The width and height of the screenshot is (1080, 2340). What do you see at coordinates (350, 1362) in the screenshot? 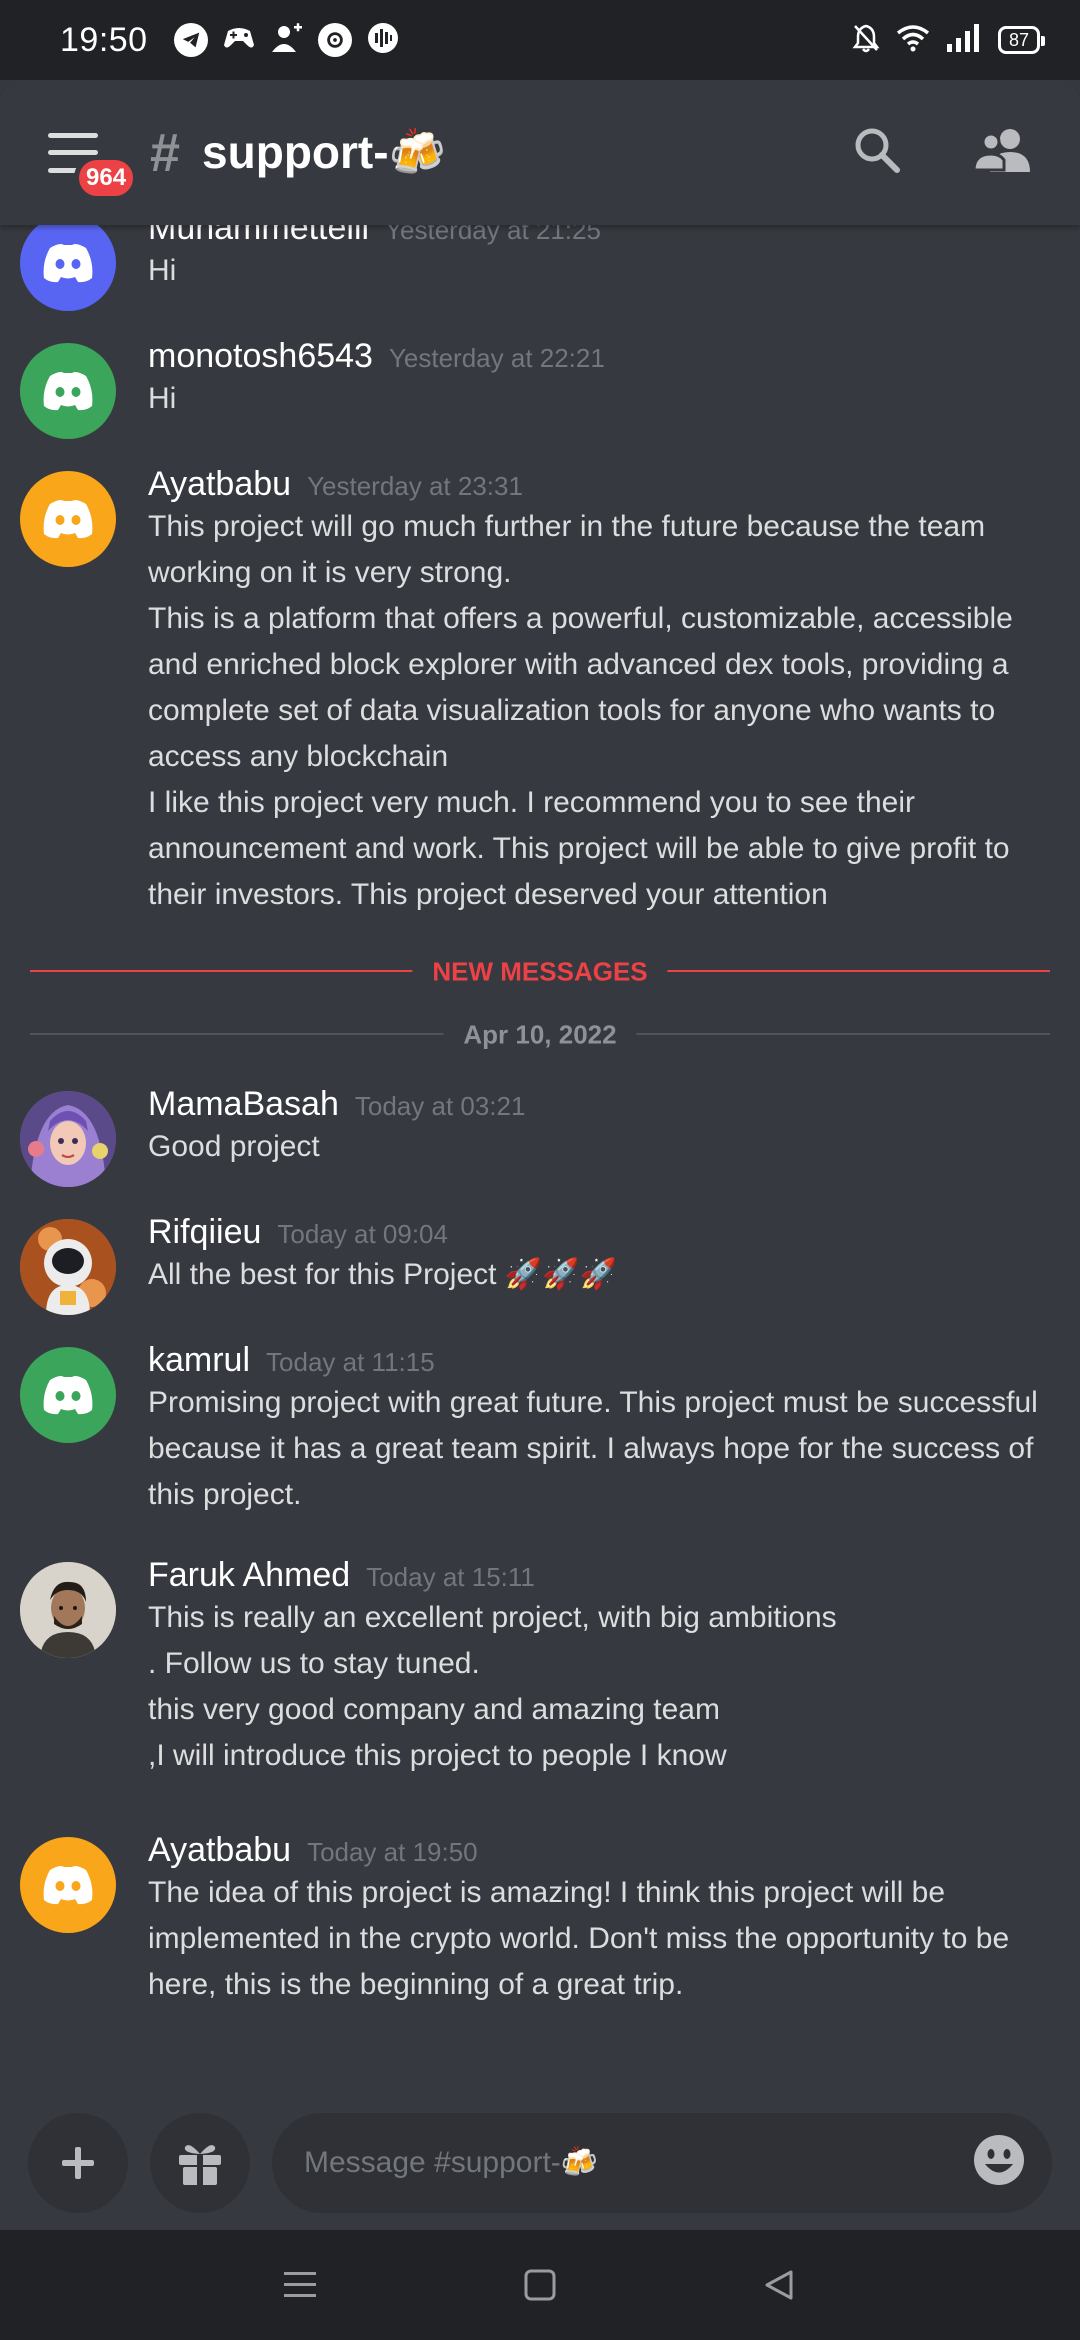
I see `timestamp: Today at 11:15` at bounding box center [350, 1362].